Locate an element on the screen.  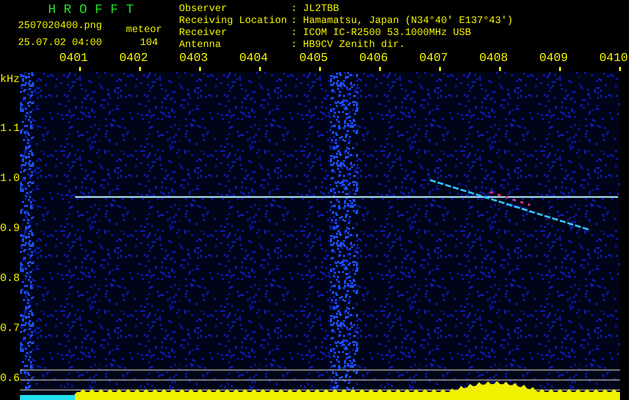
time-label: 0407 is located at coordinates (433, 58).